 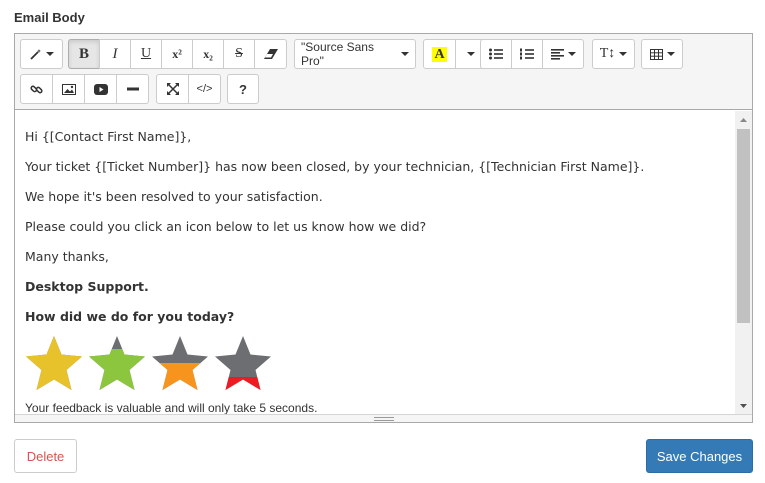 I want to click on bold-button: B, so click(x=84, y=54).